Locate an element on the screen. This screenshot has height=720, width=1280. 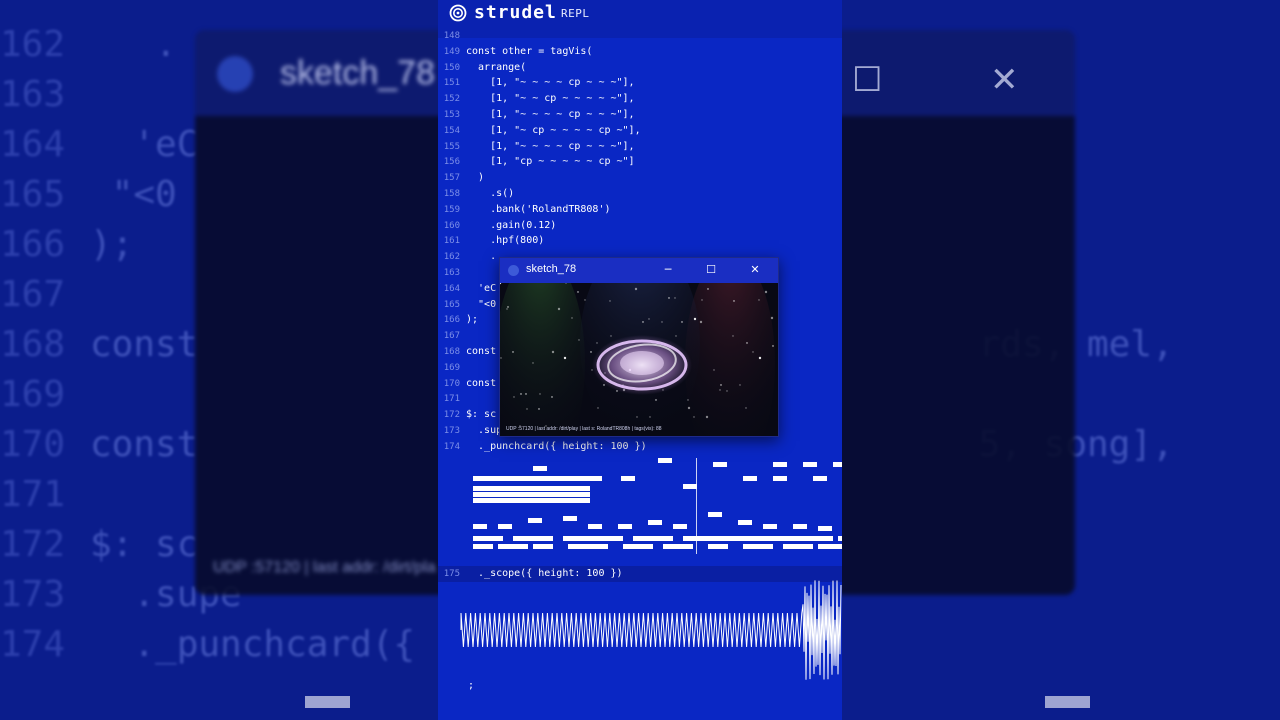
background-line-number: 171 is located at coordinates (33, 494).